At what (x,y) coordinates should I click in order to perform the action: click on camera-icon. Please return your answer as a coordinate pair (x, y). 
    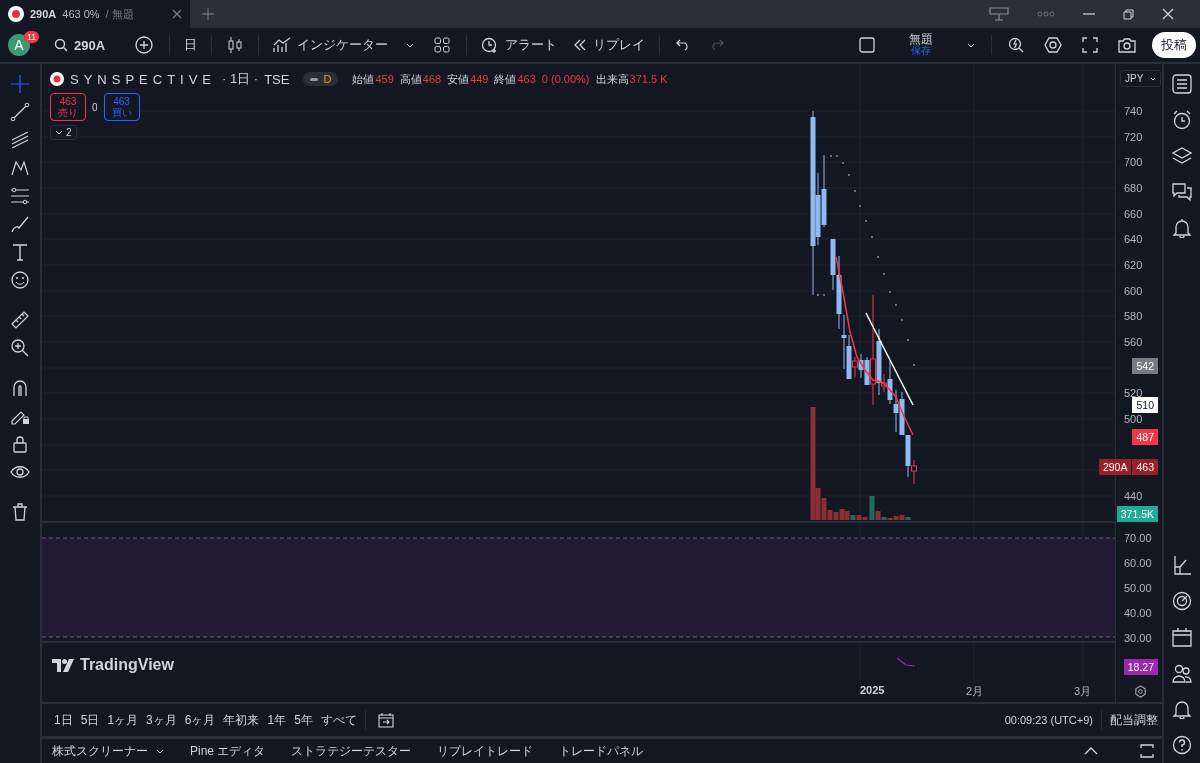
    Looking at the image, I should click on (1127, 45).